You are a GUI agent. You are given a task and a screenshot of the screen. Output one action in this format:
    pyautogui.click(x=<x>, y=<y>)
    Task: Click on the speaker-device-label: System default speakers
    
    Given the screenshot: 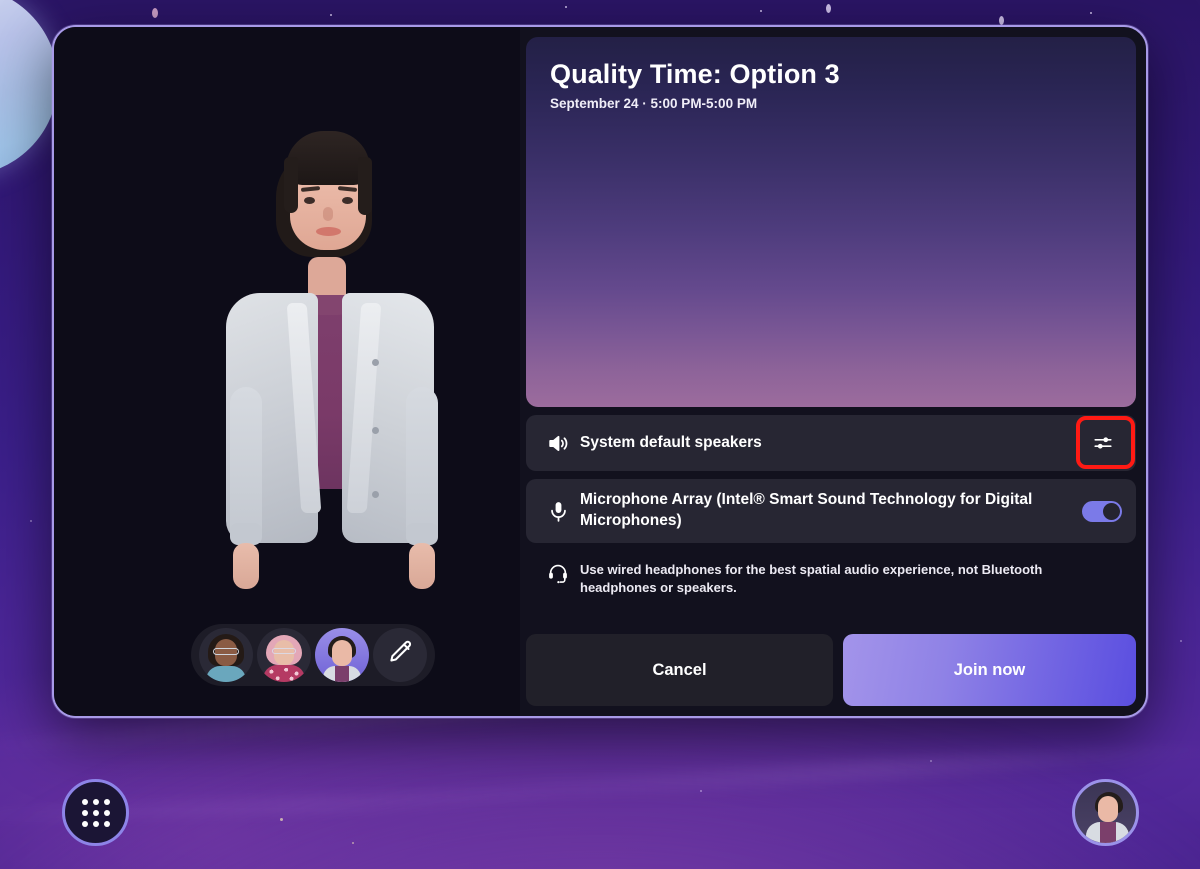 What is the action you would take?
    pyautogui.click(x=671, y=442)
    